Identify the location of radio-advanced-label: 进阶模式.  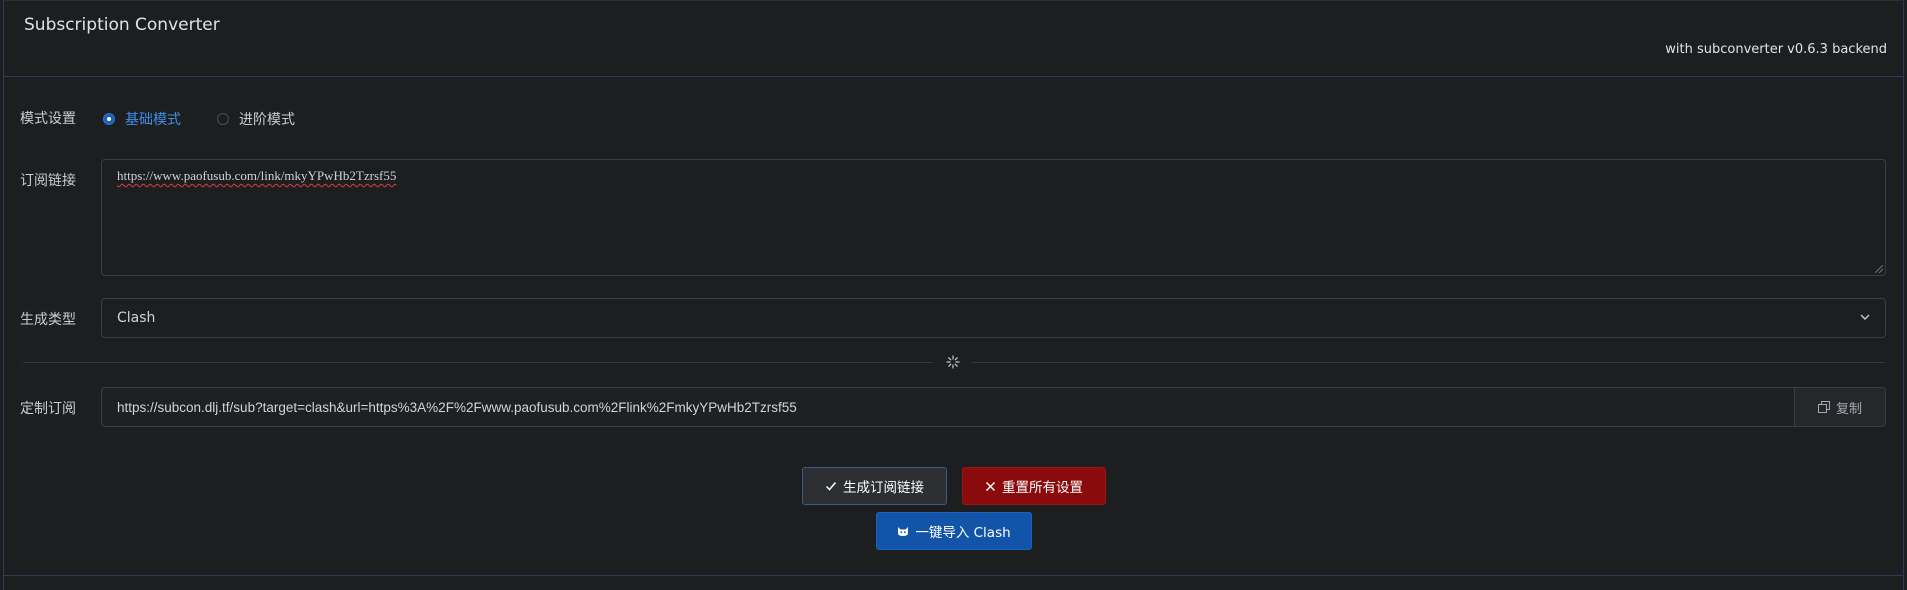
(267, 120).